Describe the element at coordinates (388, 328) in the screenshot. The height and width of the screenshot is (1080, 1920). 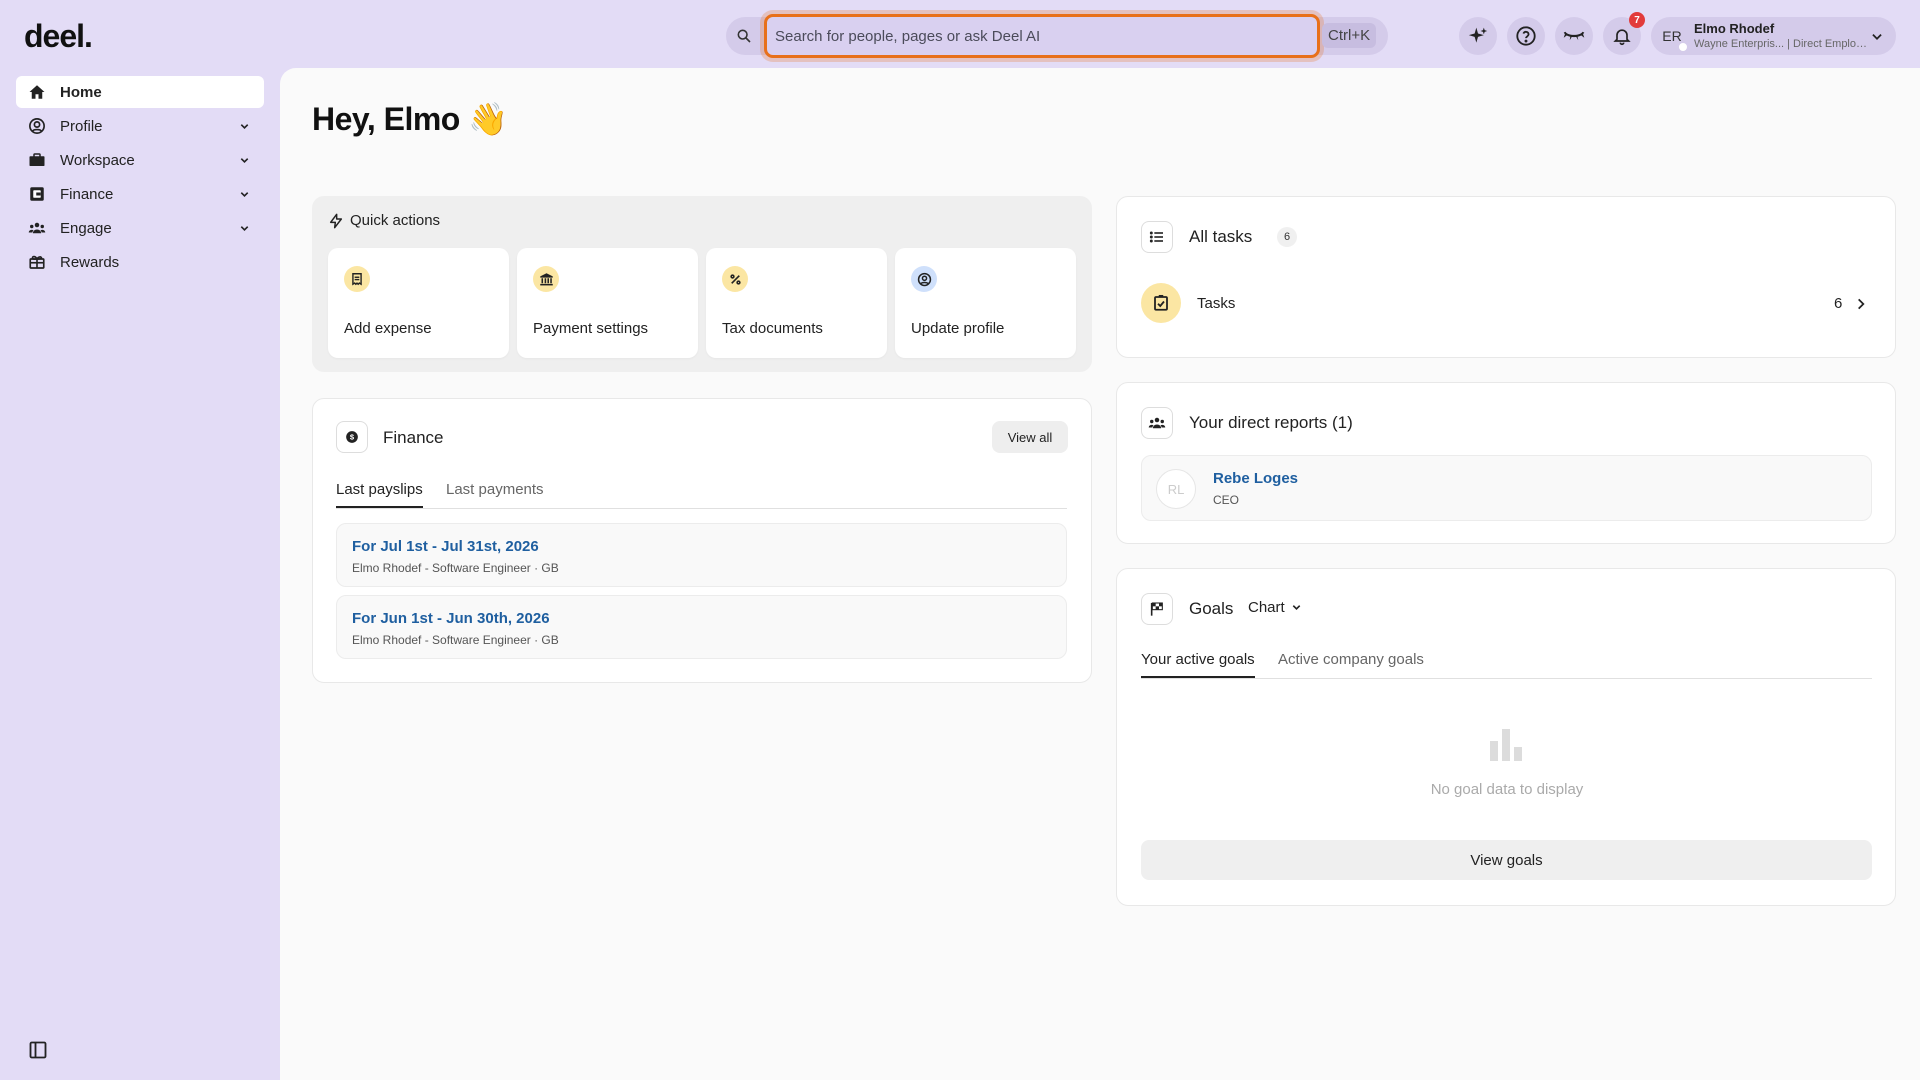
I see `quick-action-label: Add expense` at that location.